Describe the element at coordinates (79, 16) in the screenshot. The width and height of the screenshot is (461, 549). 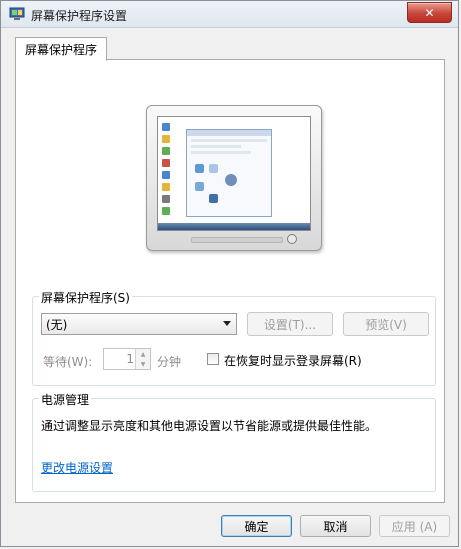
I see `window-title: 屏幕保护程序设置` at that location.